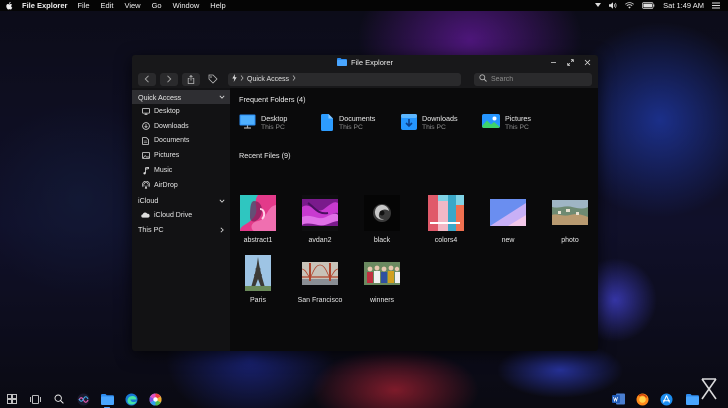 The width and height of the screenshot is (728, 408). What do you see at coordinates (107, 400) in the screenshot?
I see `file-explorer-taskbar-icon` at bounding box center [107, 400].